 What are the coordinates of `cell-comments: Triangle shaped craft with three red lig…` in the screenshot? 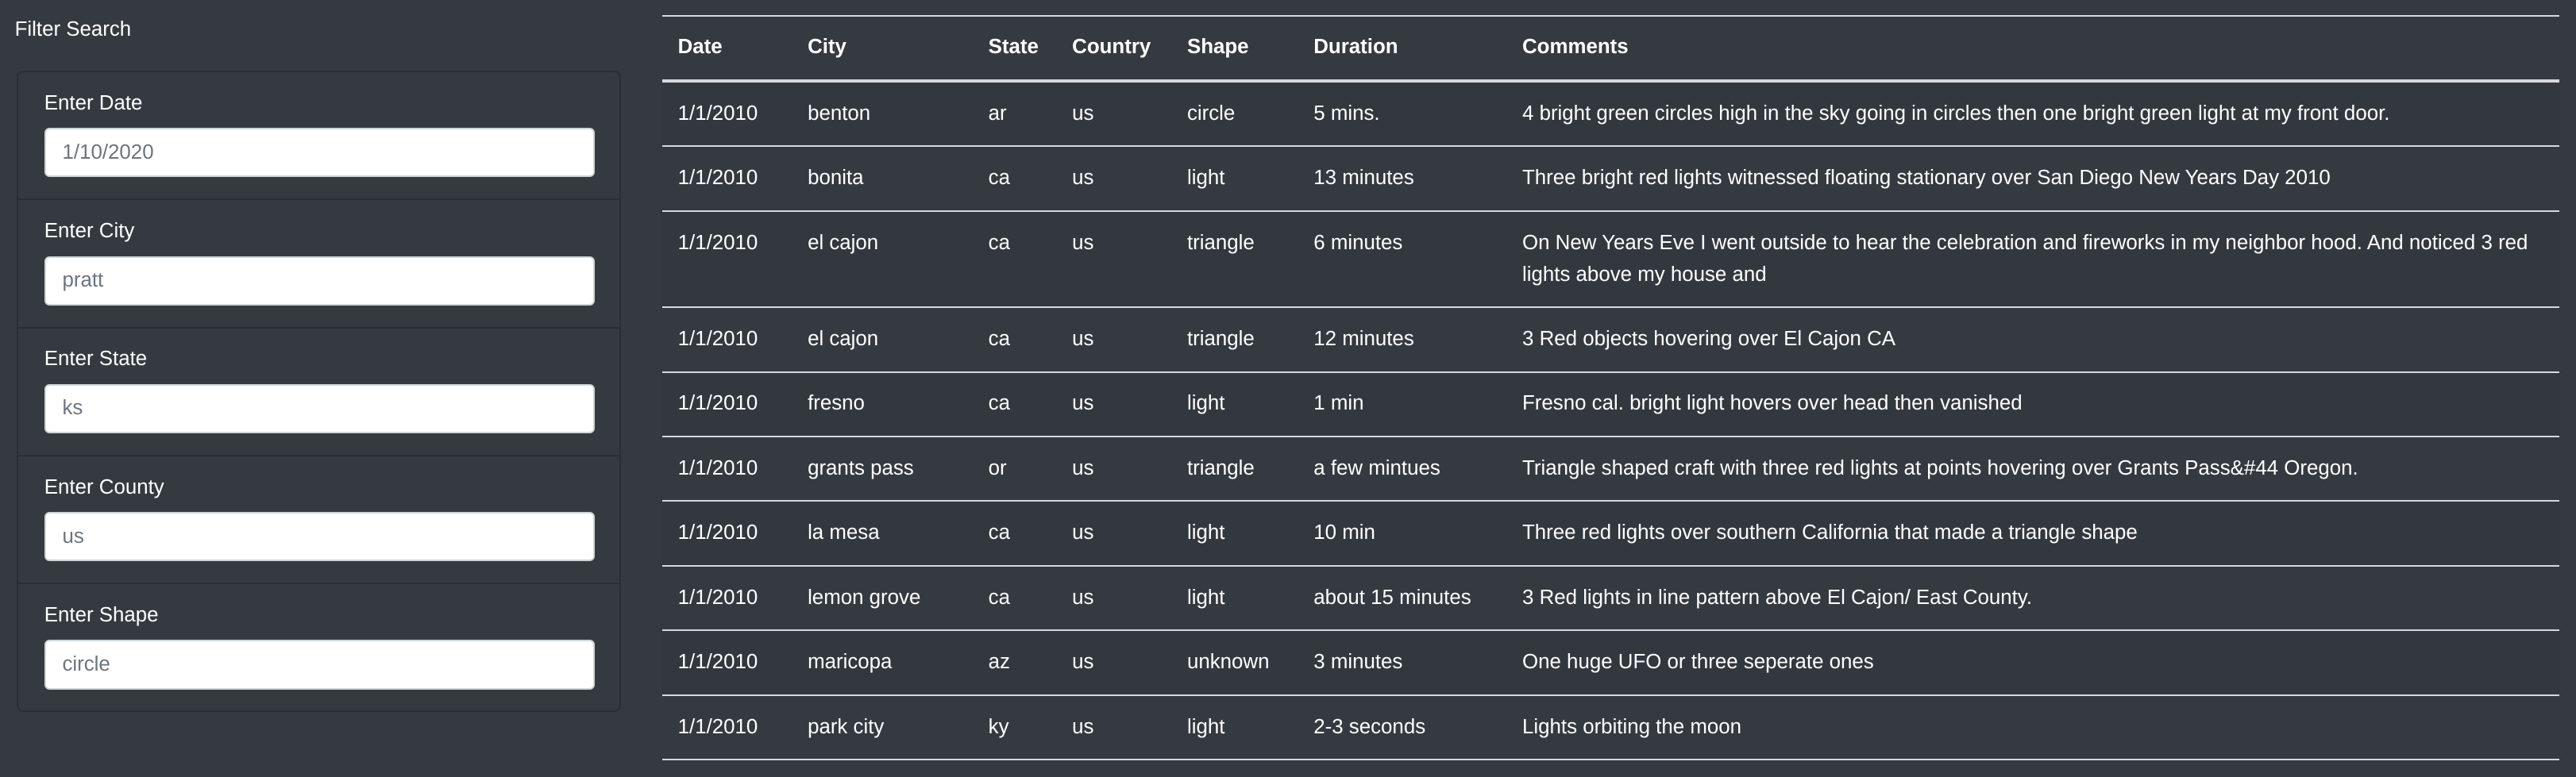 It's located at (2033, 468).